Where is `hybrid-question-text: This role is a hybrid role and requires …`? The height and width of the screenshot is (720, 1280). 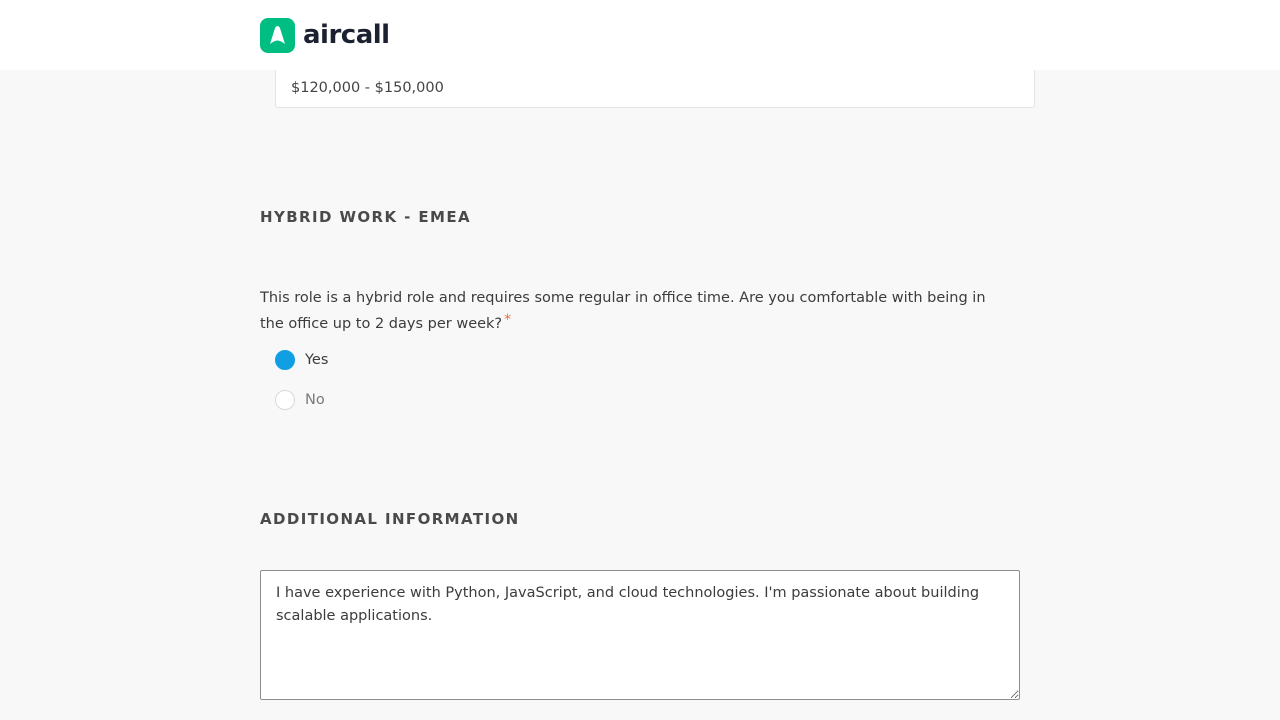 hybrid-question-text: This role is a hybrid role and requires … is located at coordinates (623, 311).